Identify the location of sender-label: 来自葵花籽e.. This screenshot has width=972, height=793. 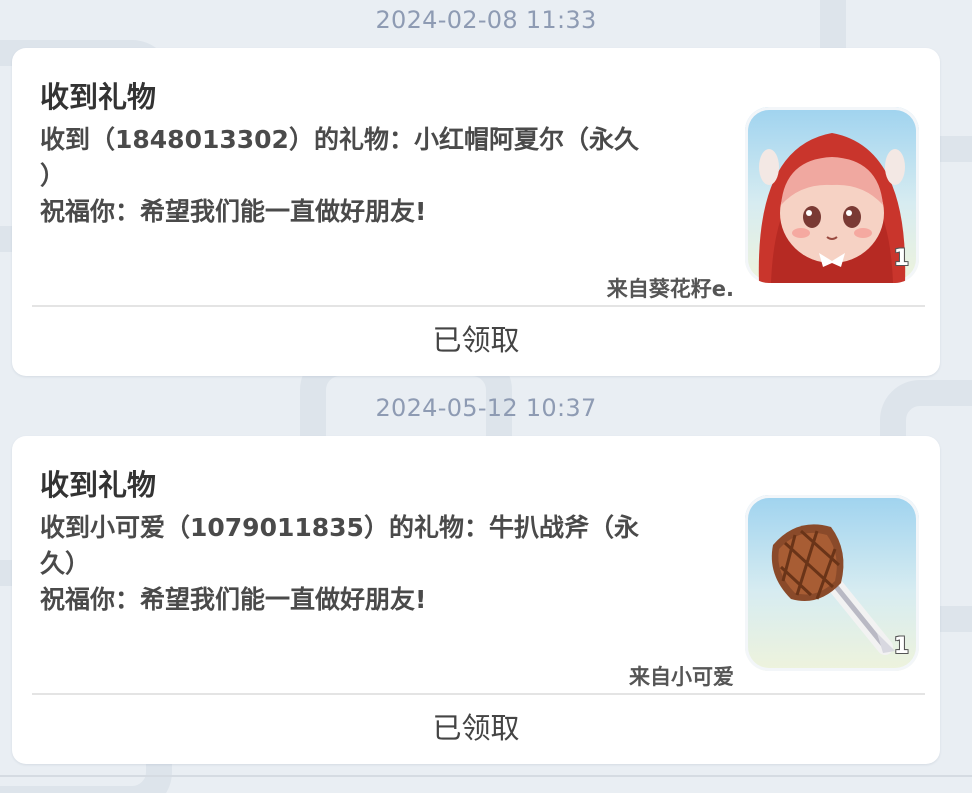
(670, 289).